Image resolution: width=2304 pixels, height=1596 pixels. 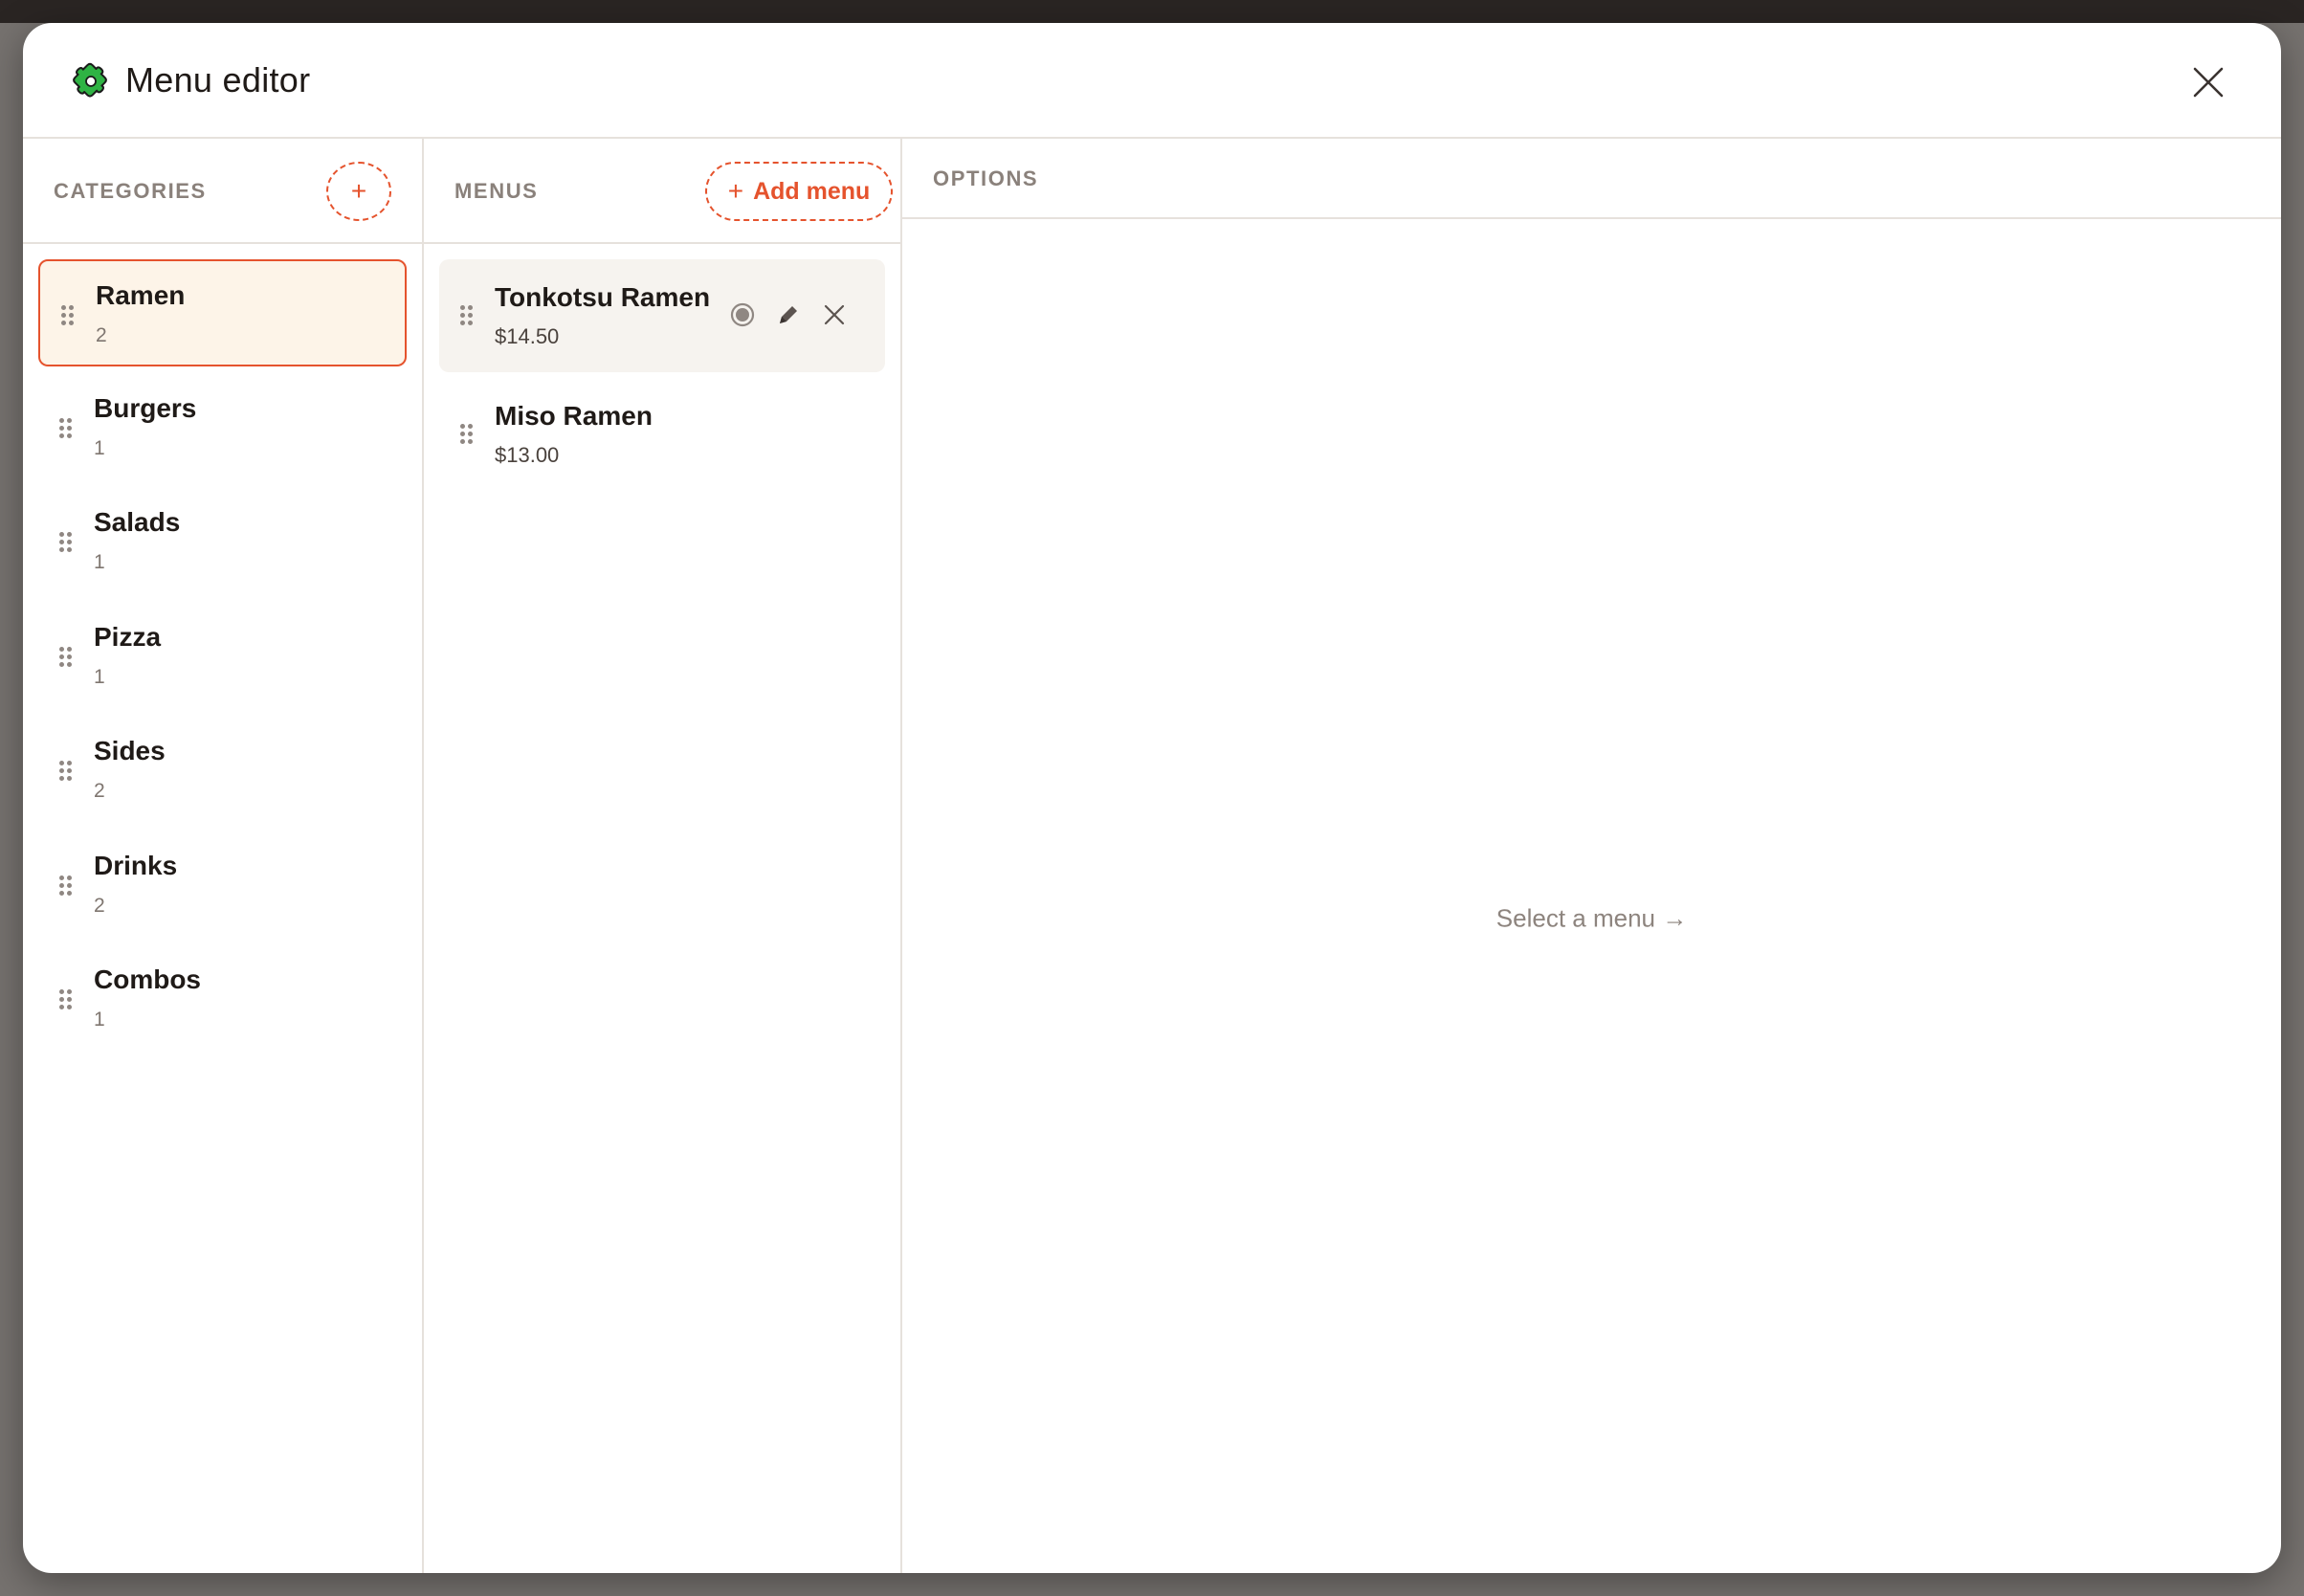 What do you see at coordinates (147, 979) in the screenshot?
I see `category-name: Combos` at bounding box center [147, 979].